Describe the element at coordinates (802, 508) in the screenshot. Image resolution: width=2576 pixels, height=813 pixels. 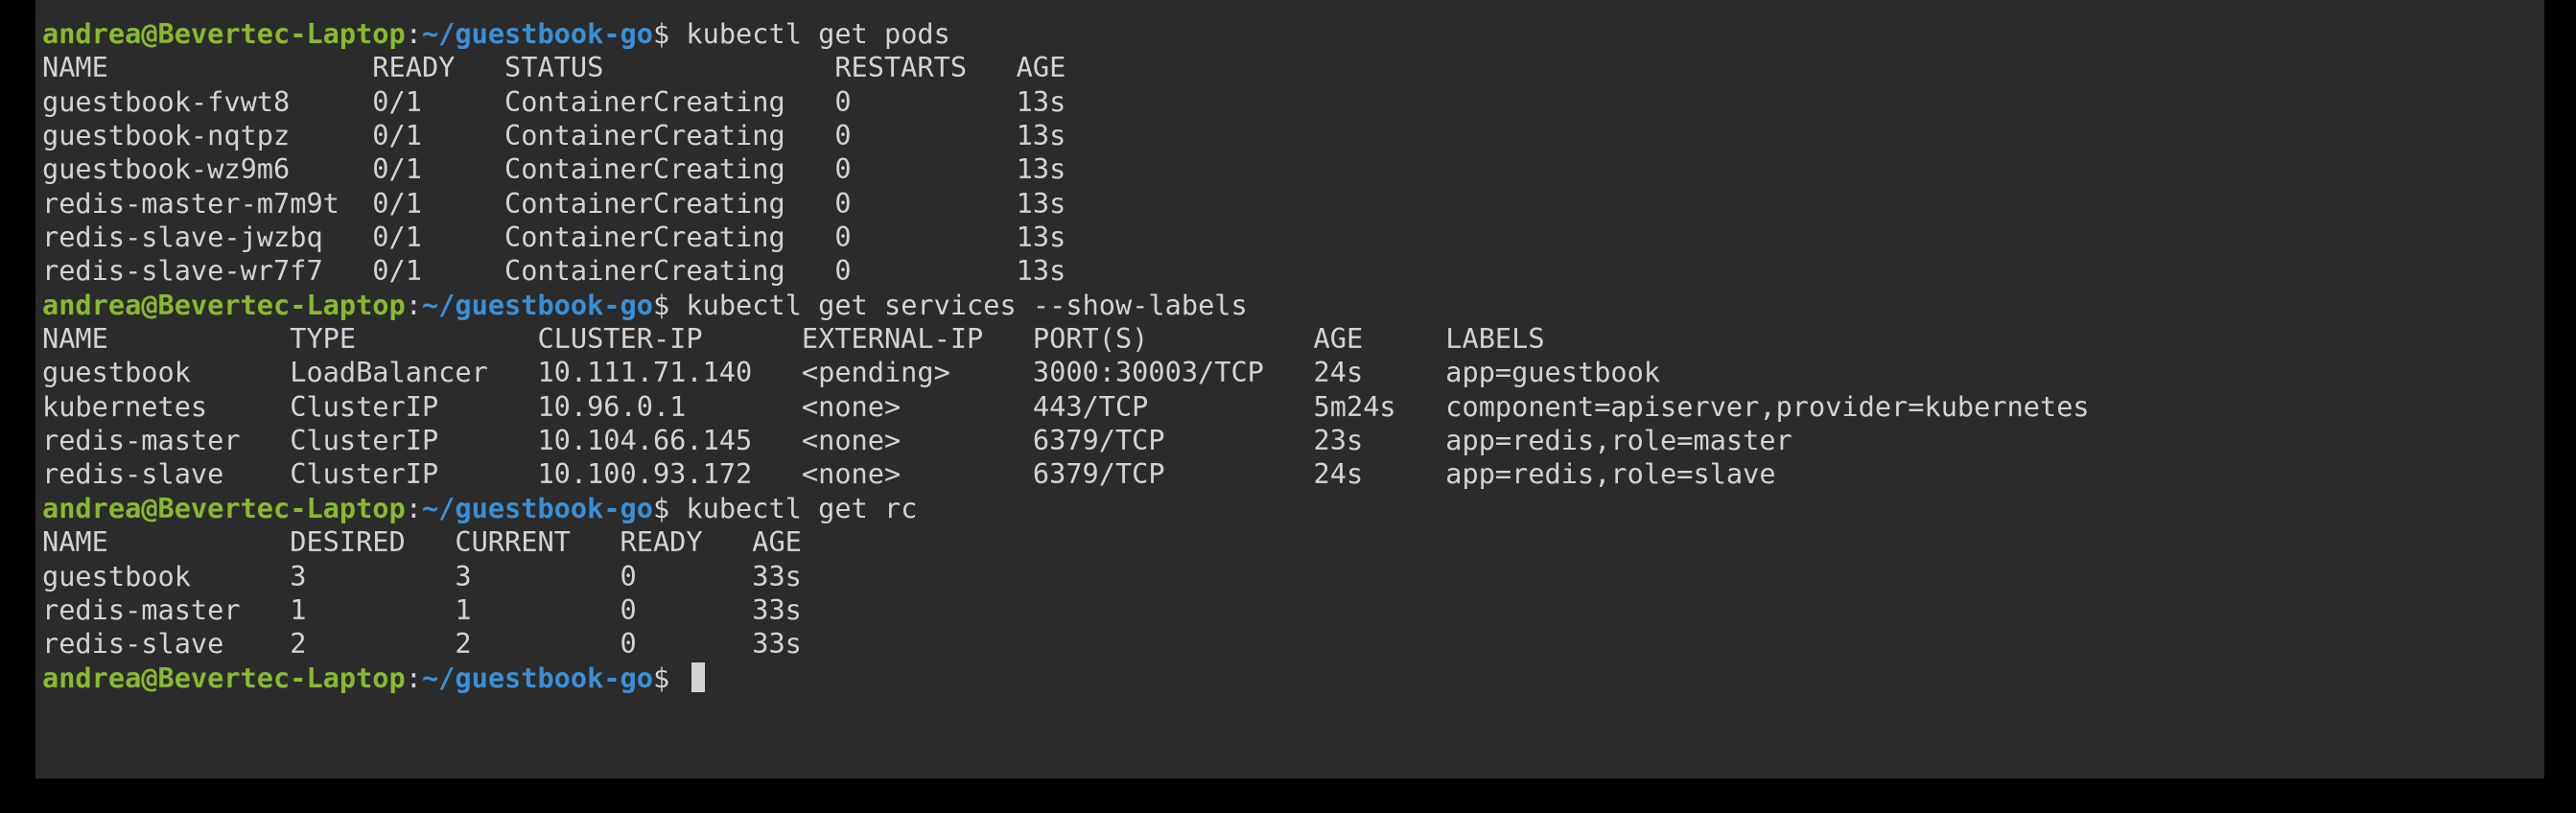
I see `command-text: kubectl get rc` at that location.